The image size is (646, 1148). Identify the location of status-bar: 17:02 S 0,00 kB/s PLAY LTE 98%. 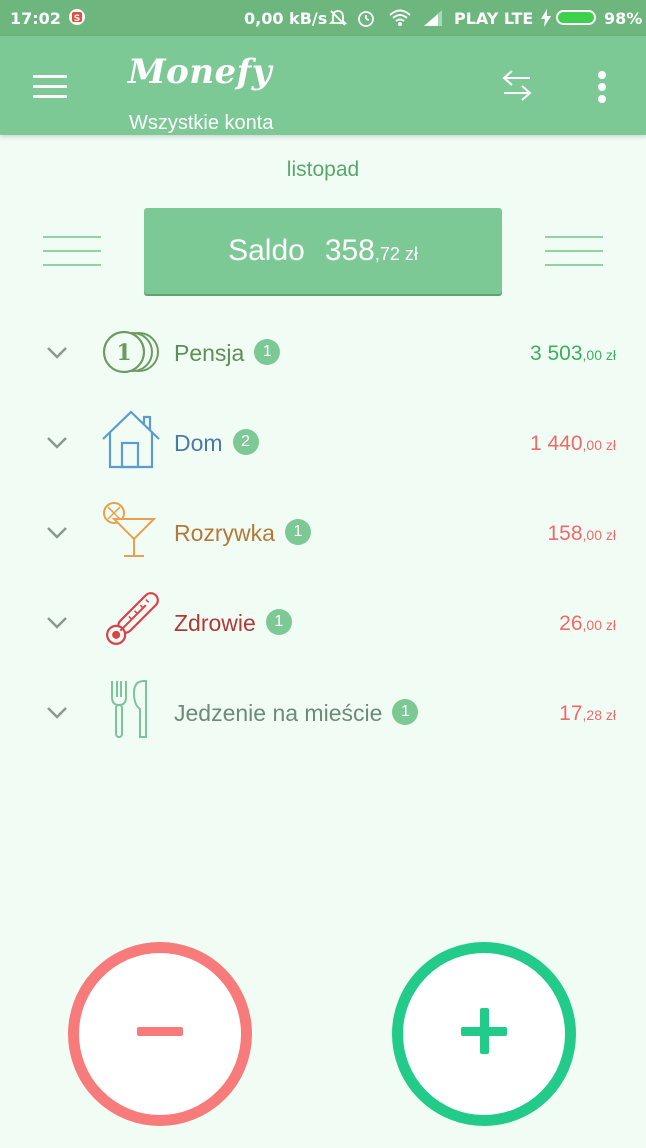
(323, 18).